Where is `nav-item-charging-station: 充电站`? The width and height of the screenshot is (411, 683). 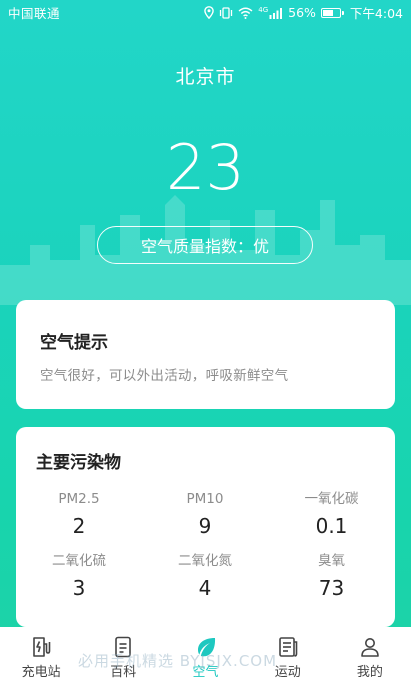
nav-item-charging-station: 充电站 is located at coordinates (41, 655).